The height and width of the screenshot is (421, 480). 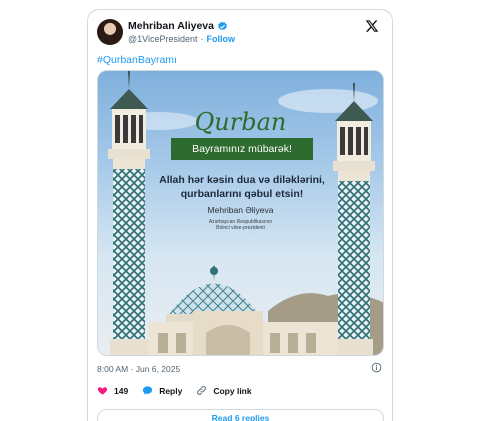 I want to click on reply-label: Reply, so click(x=171, y=390).